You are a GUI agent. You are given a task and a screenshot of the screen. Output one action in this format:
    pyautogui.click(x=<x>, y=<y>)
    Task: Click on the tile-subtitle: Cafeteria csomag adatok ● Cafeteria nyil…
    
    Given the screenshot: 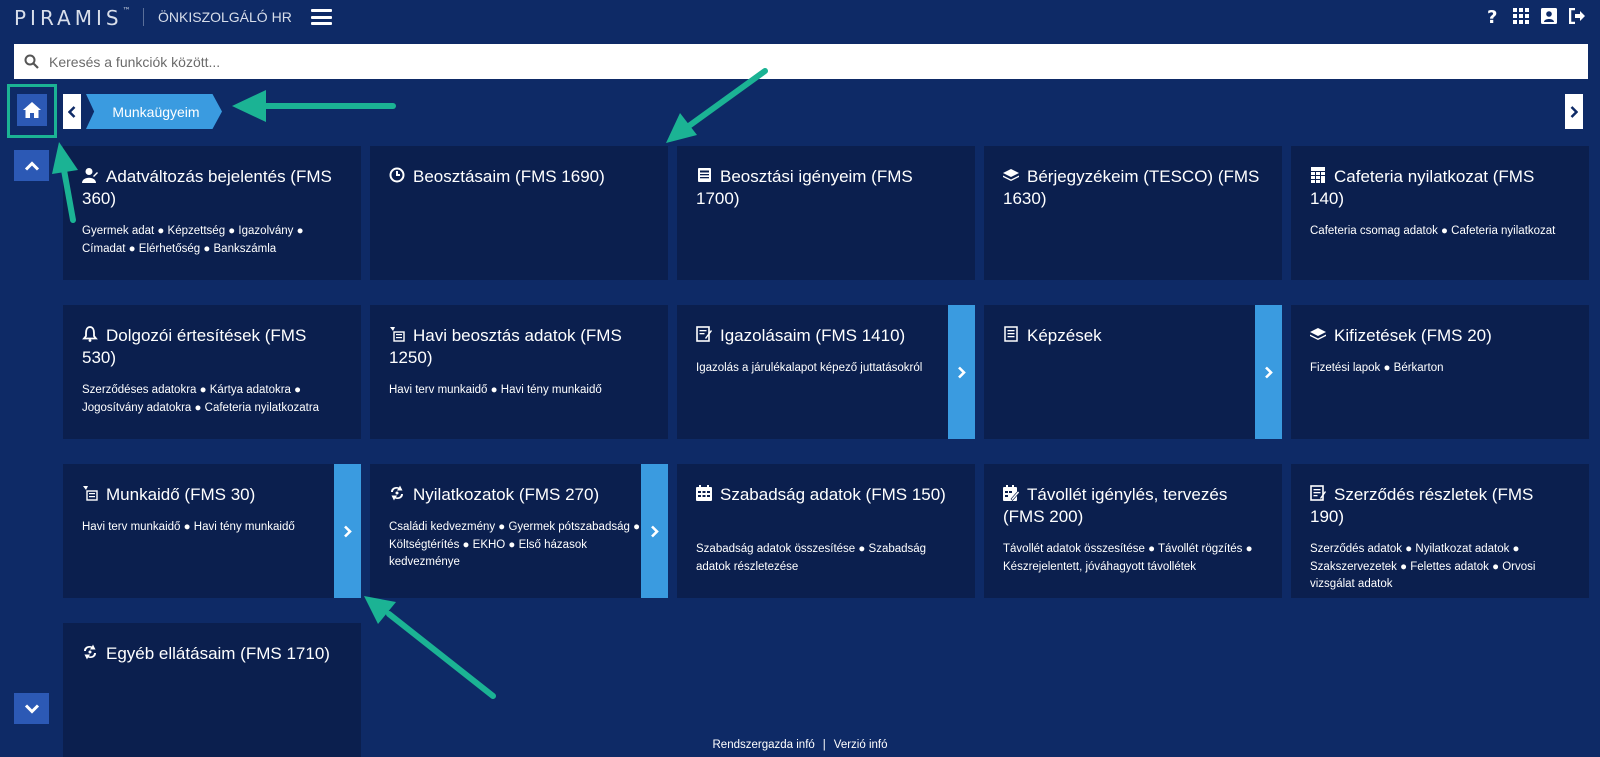 What is the action you would take?
    pyautogui.click(x=1433, y=231)
    